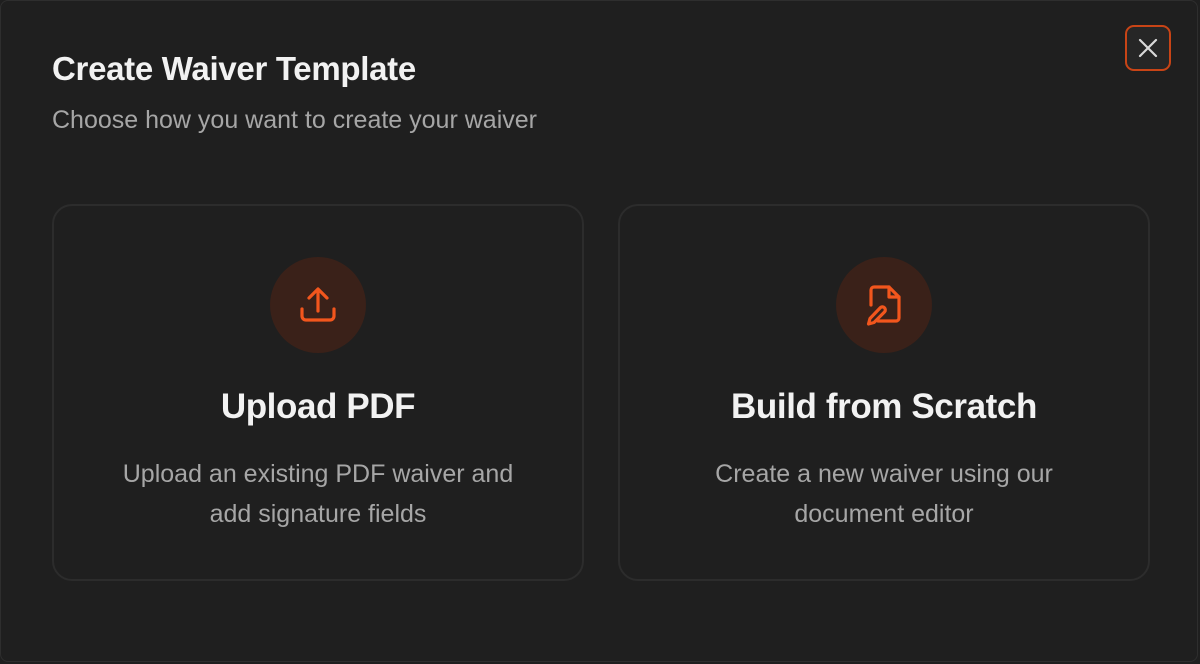 This screenshot has height=664, width=1200. Describe the element at coordinates (884, 406) in the screenshot. I see `build-from-scratch-title: Build from Scratch` at that location.